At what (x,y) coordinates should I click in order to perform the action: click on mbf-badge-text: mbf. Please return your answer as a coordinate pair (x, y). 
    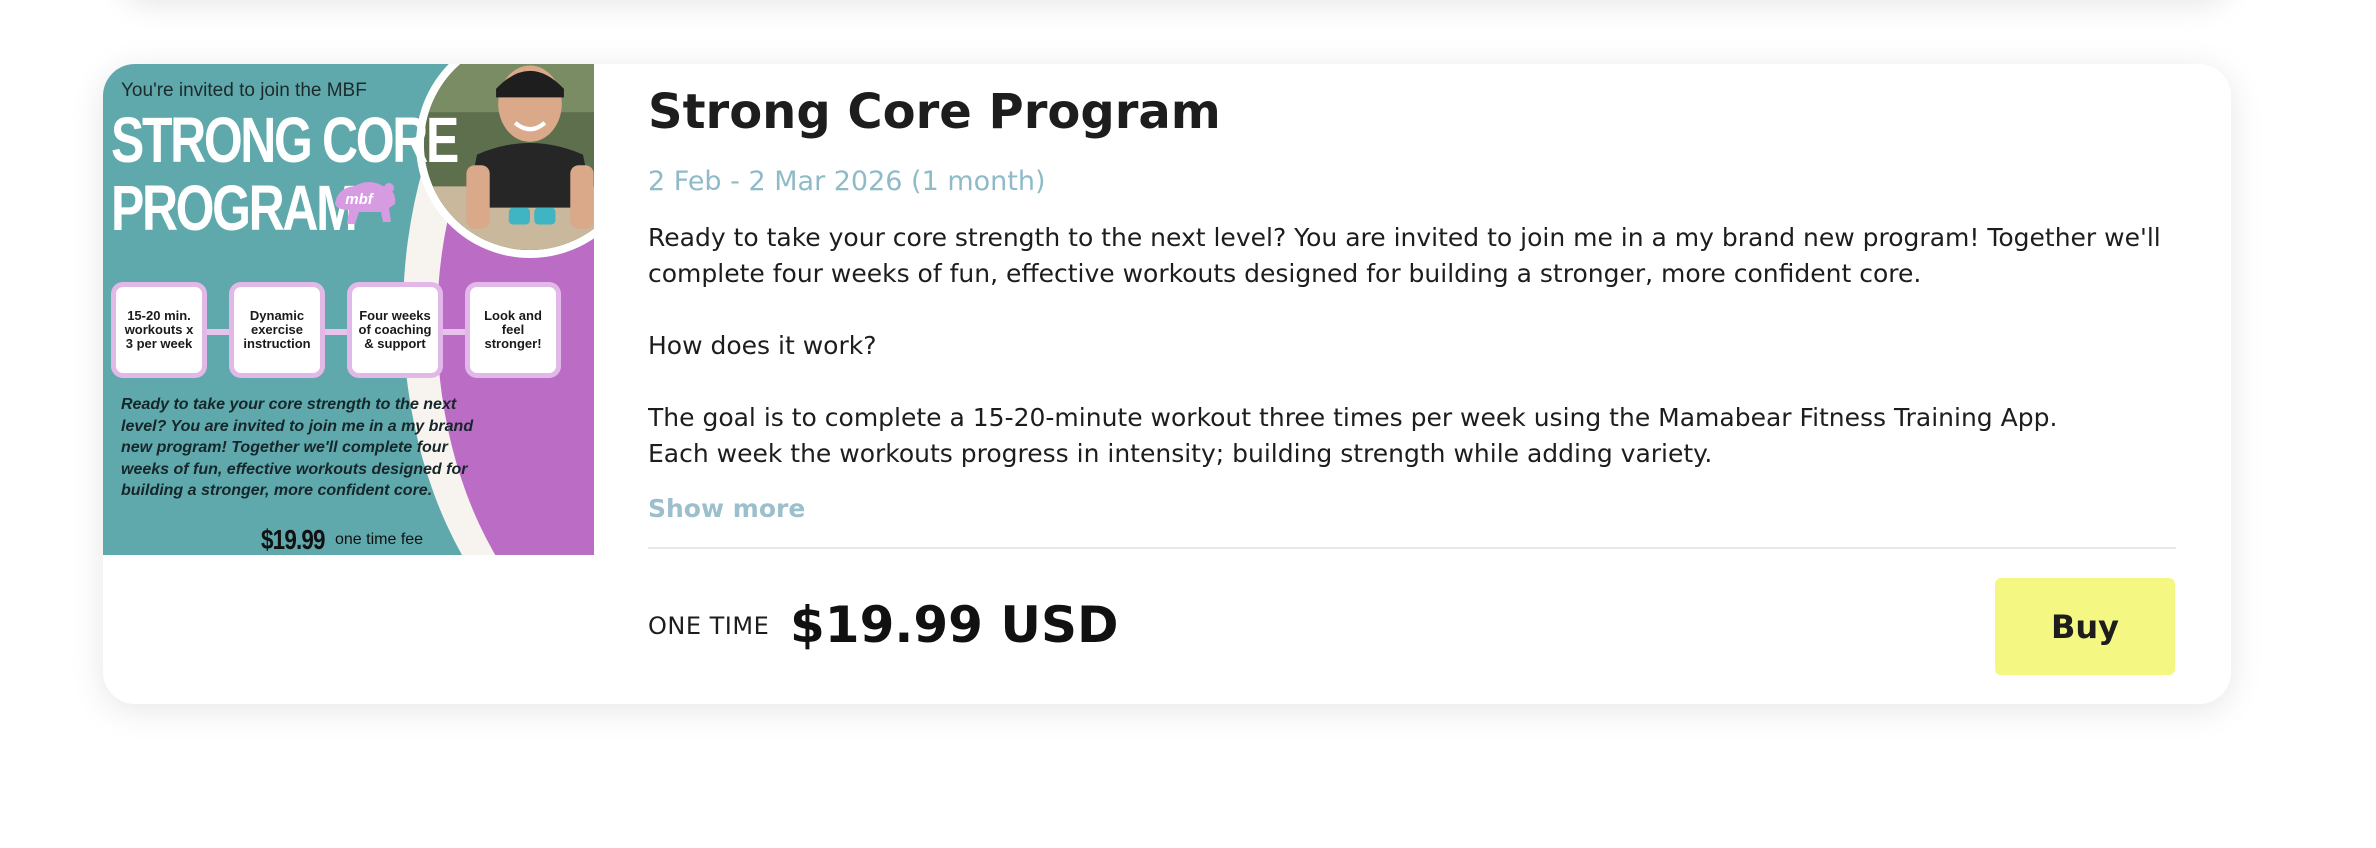
    Looking at the image, I should click on (360, 199).